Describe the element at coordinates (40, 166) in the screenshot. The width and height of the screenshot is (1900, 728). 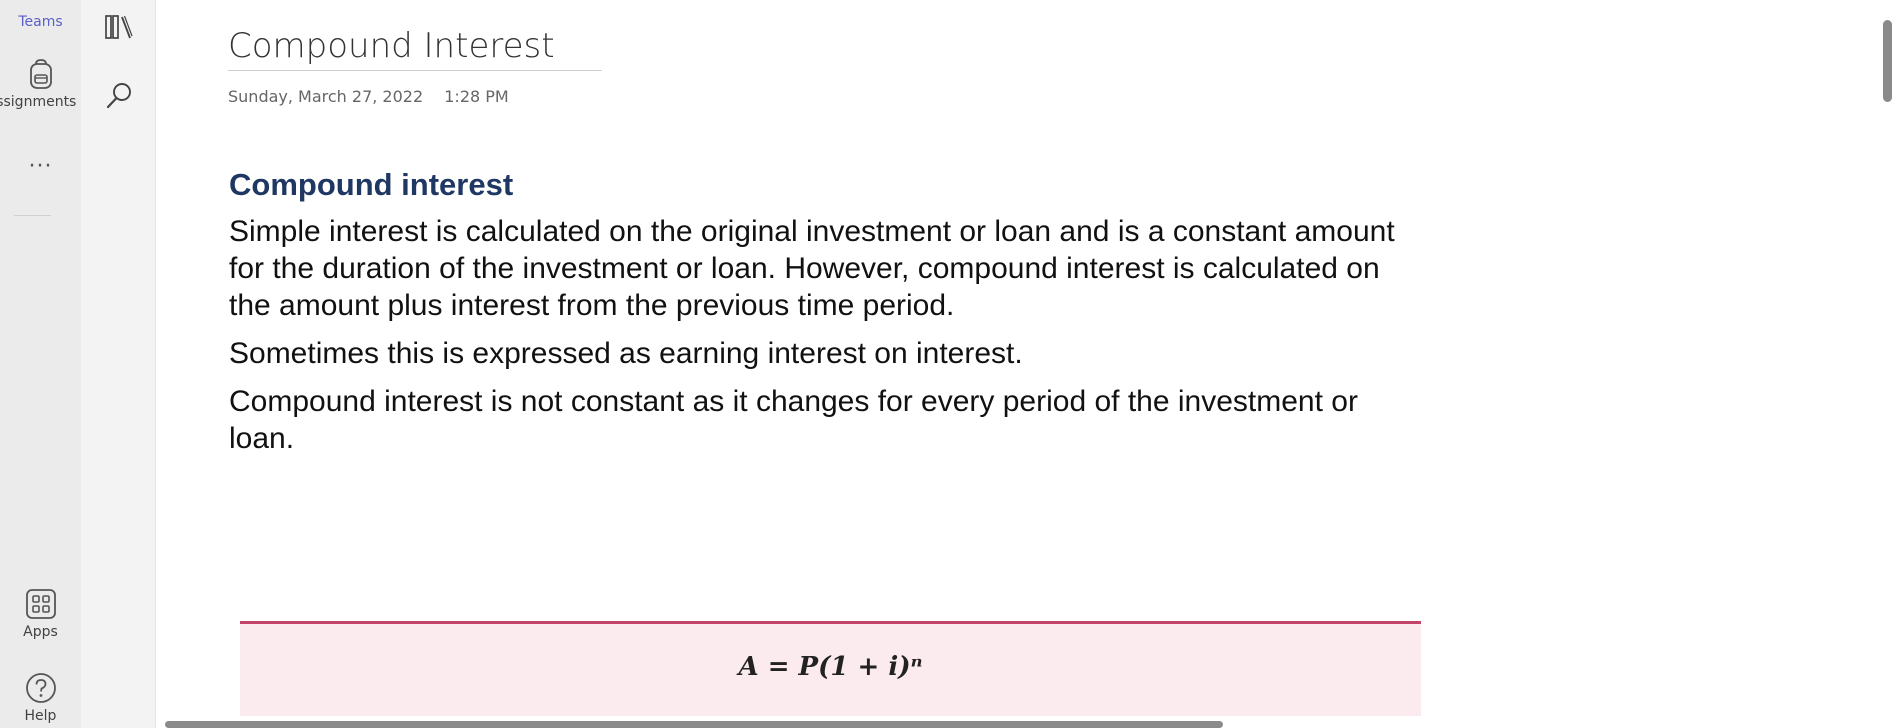
I see `more-icon: ···` at that location.